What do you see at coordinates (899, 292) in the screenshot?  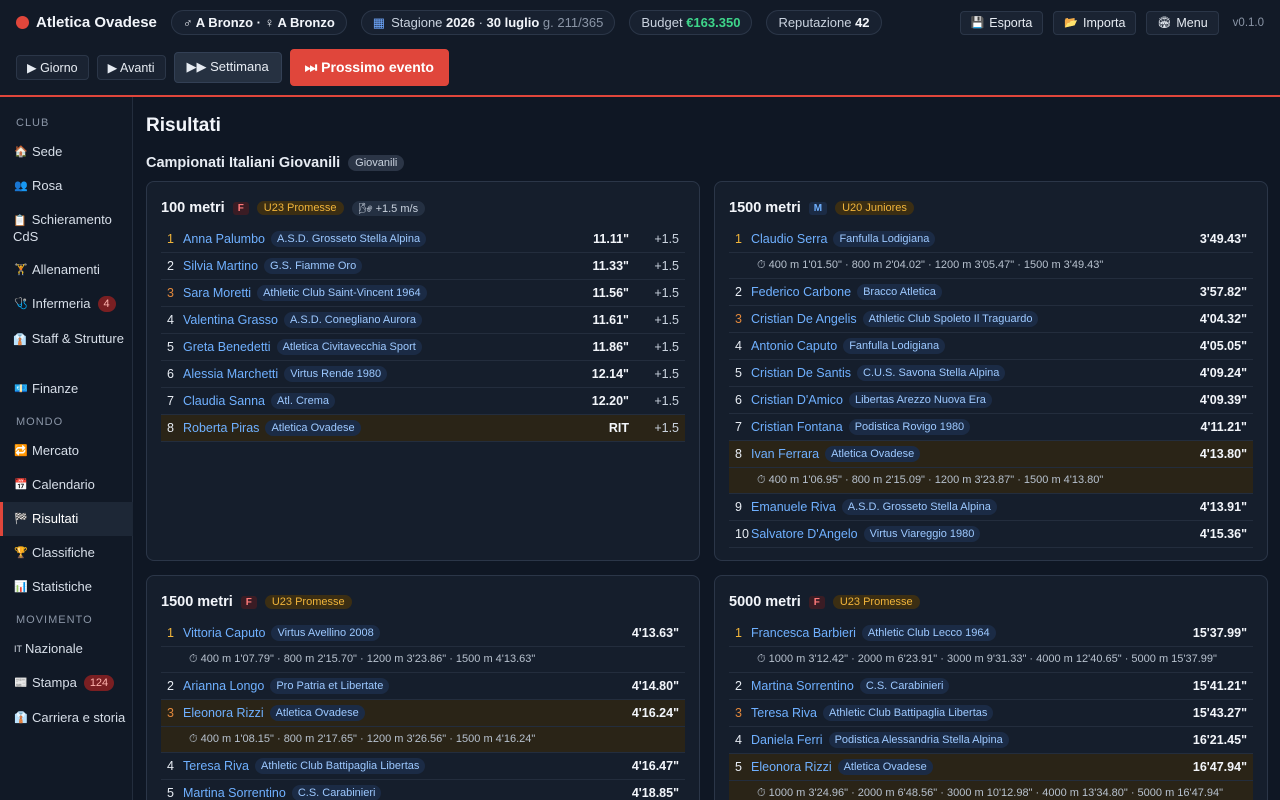 I see `club-badge: Bracco Atletica` at bounding box center [899, 292].